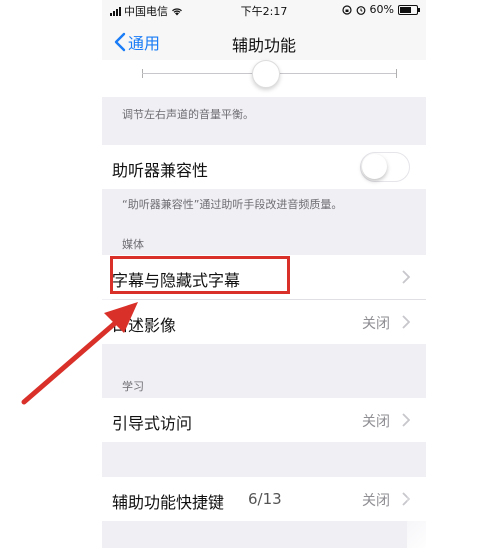  What do you see at coordinates (264, 167) in the screenshot?
I see `hearing-aid-cell: 助听器兼容性` at bounding box center [264, 167].